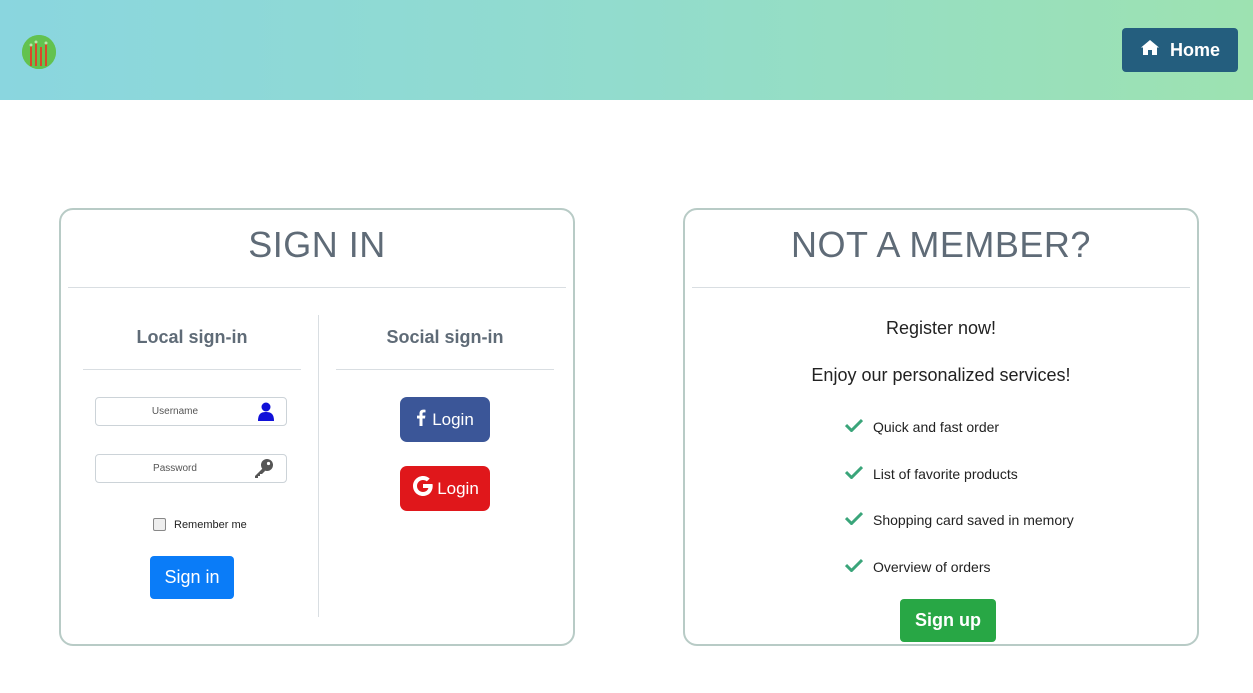 Image resolution: width=1253 pixels, height=693 pixels. I want to click on password-field, so click(191, 468).